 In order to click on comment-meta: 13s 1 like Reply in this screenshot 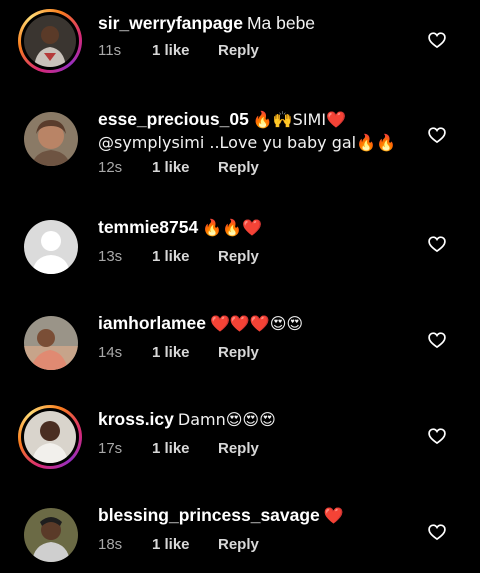, I will do `click(178, 257)`.